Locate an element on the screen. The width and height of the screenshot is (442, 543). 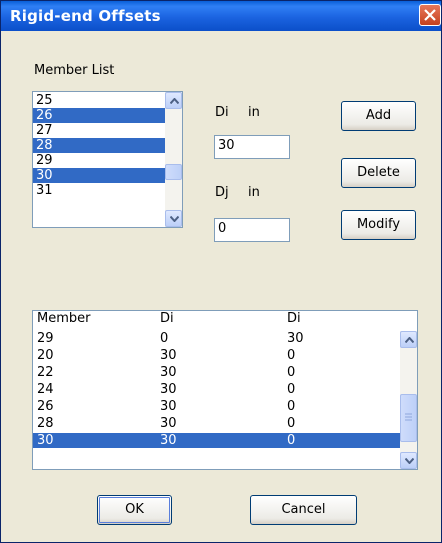
modify-button: Modify is located at coordinates (378, 225).